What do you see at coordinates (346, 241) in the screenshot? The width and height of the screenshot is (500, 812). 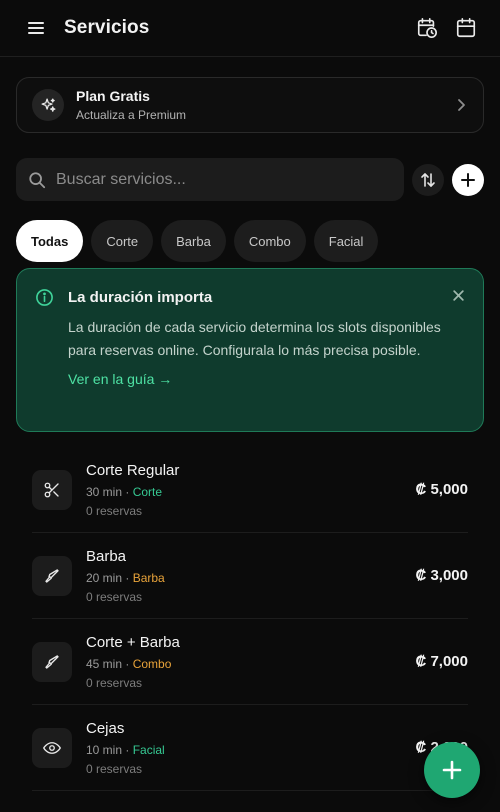 I see `filter-chip-facial: Facial` at bounding box center [346, 241].